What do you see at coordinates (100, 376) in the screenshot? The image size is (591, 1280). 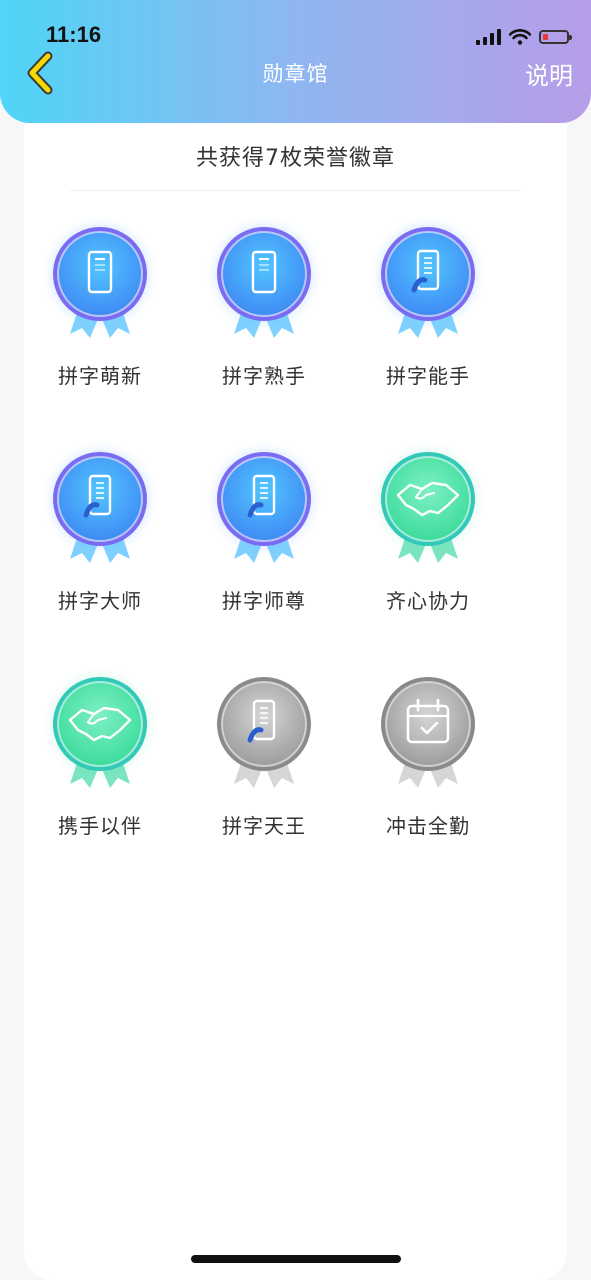 I see `badge-name: 拼字萌新` at bounding box center [100, 376].